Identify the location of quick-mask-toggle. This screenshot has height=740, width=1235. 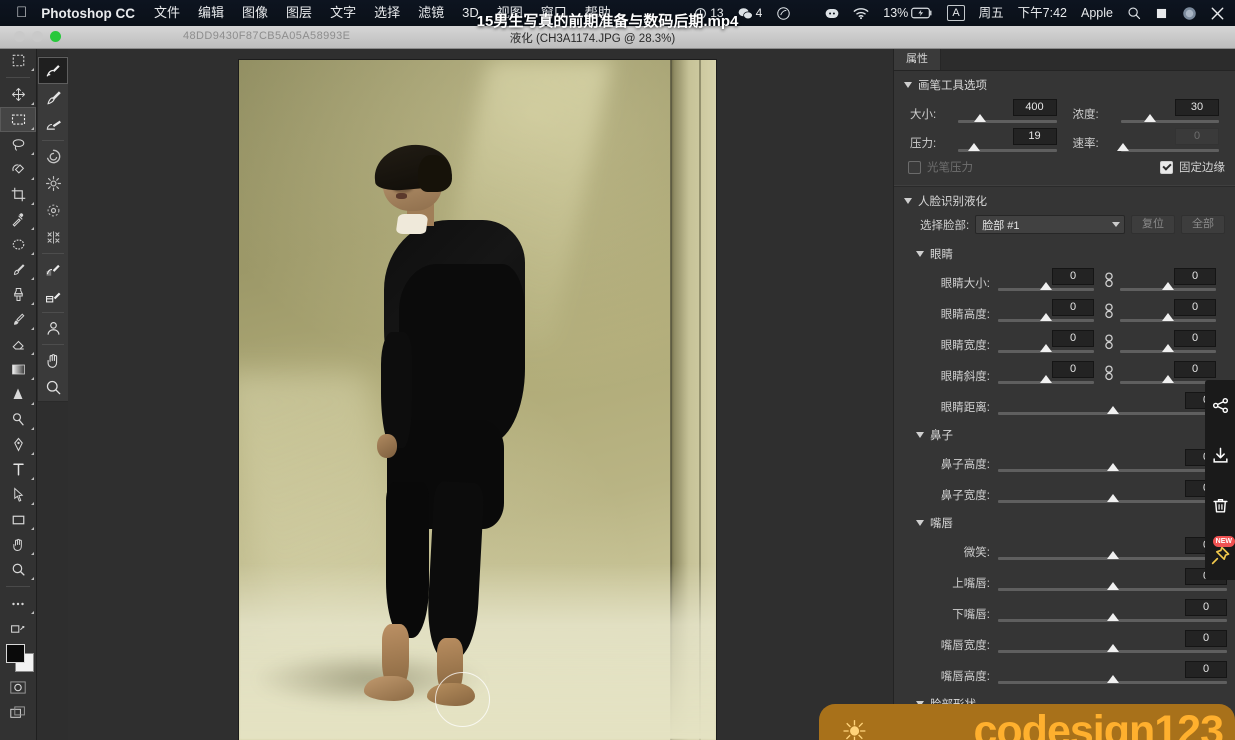
(18, 687).